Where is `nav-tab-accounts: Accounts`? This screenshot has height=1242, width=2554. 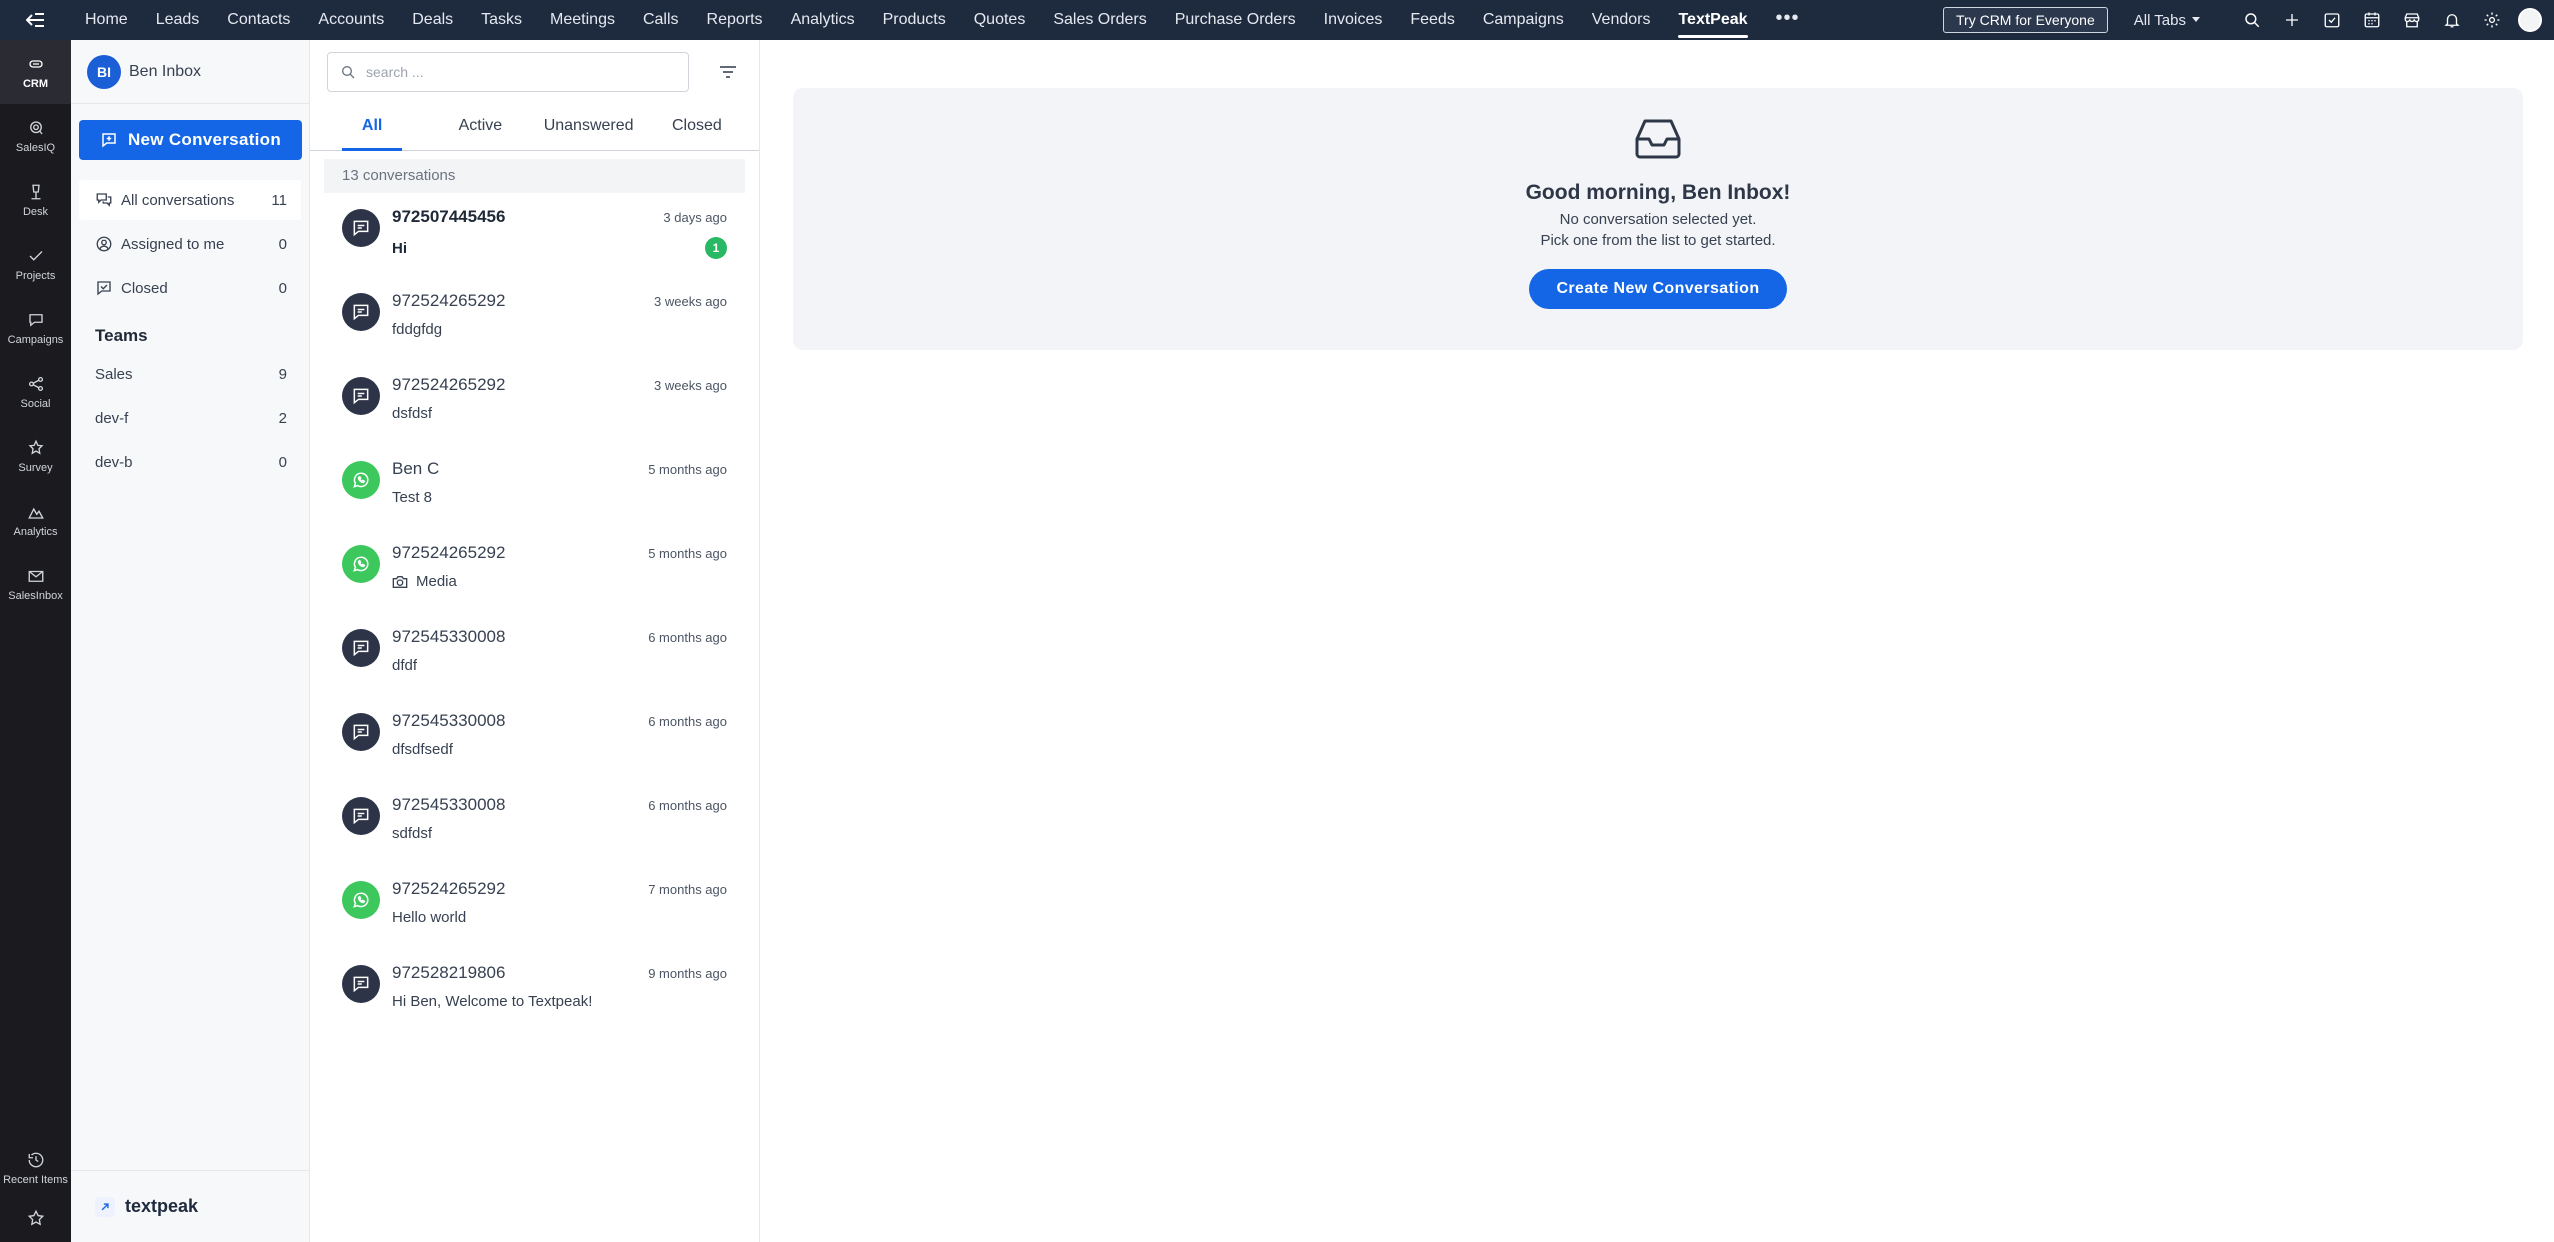
nav-tab-accounts: Accounts is located at coordinates (351, 20).